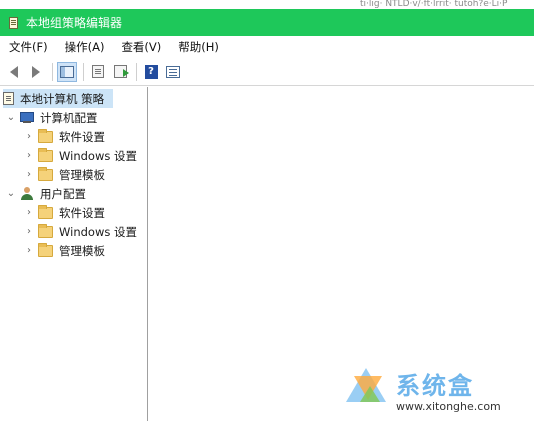 Image resolution: width=534 pixels, height=421 pixels. I want to click on policy-icon, so click(8, 98).